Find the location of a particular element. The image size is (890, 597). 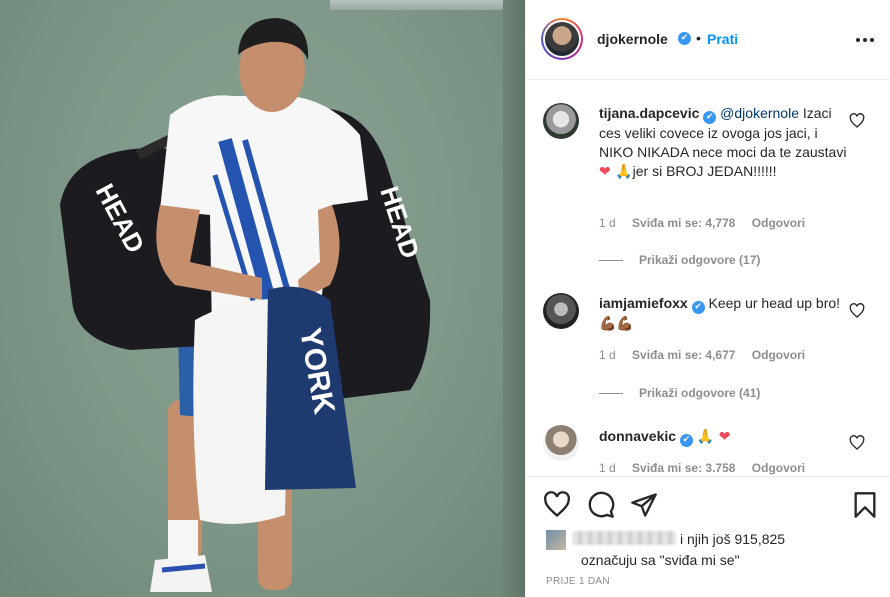

author-avatar is located at coordinates (562, 39).